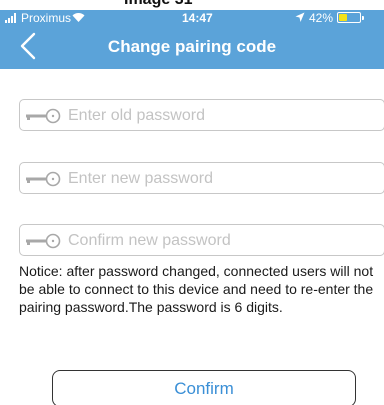 Image resolution: width=384 pixels, height=405 pixels. I want to click on location-arrow-icon, so click(300, 17).